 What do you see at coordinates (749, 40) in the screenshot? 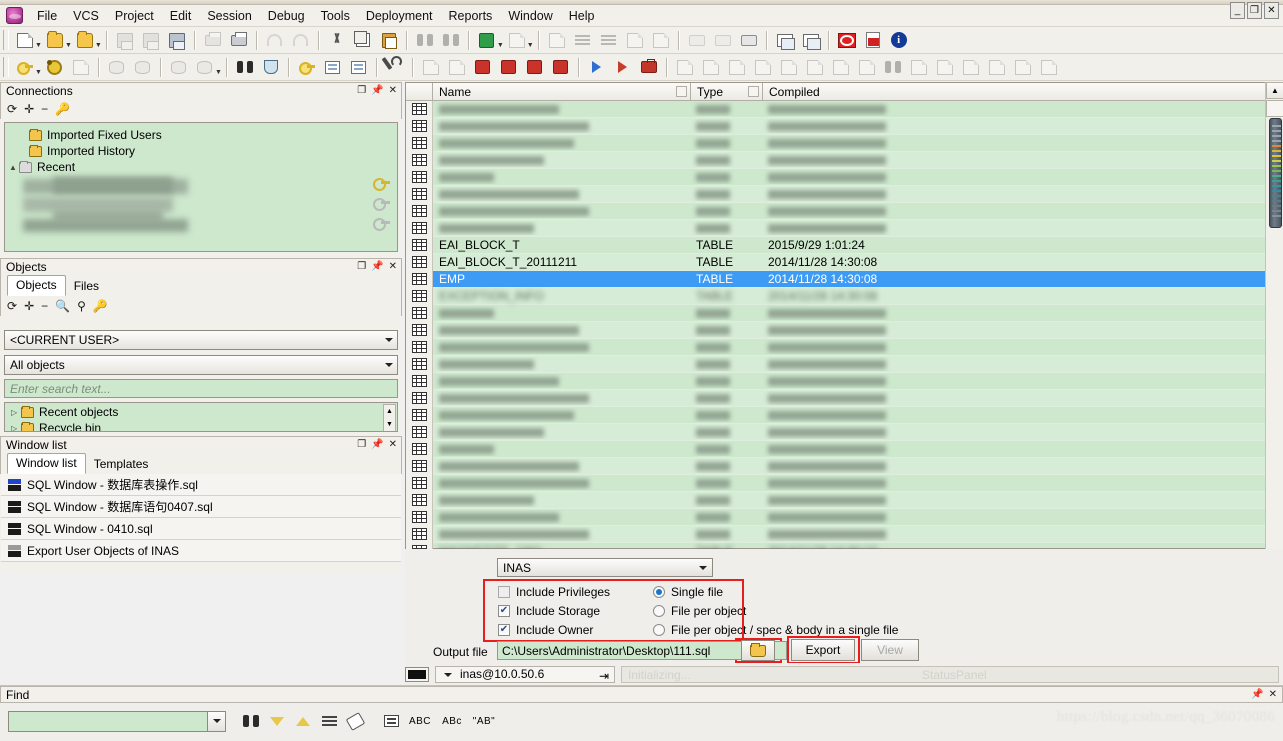
I see `macro-icon` at bounding box center [749, 40].